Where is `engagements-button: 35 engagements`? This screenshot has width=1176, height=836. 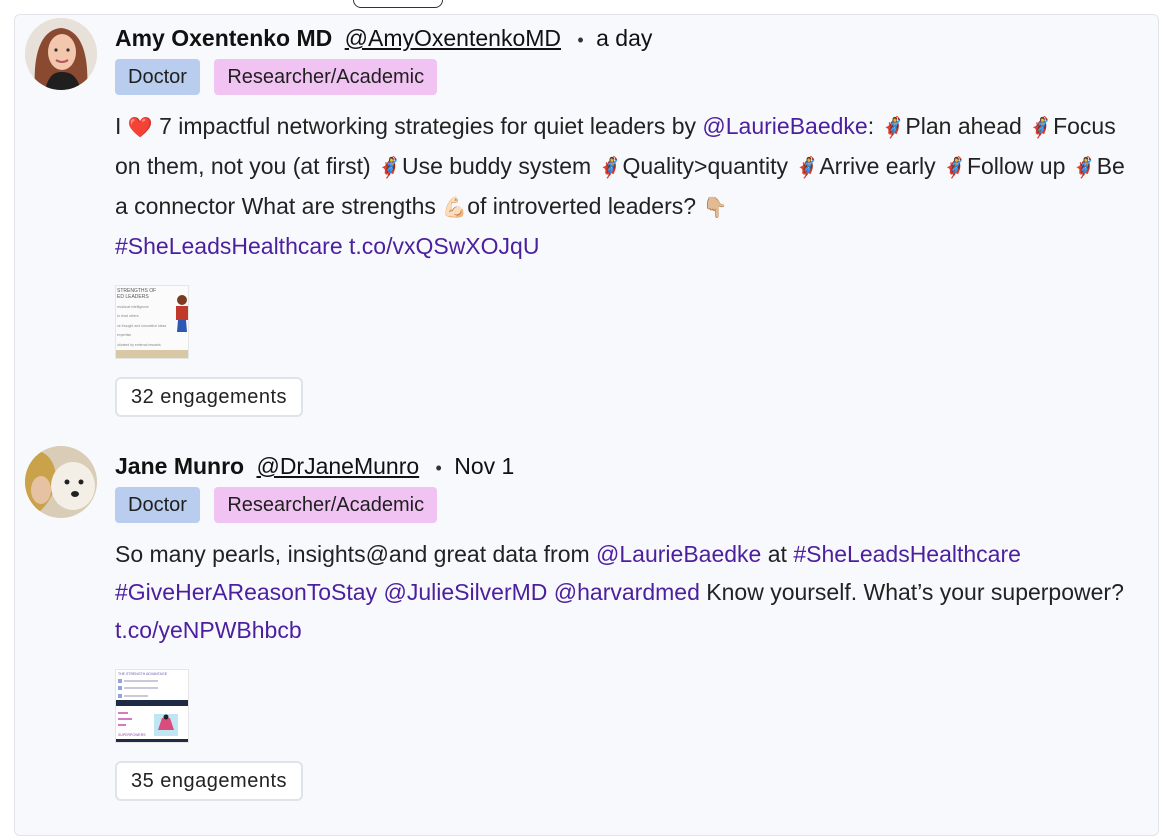
engagements-button: 35 engagements is located at coordinates (209, 781).